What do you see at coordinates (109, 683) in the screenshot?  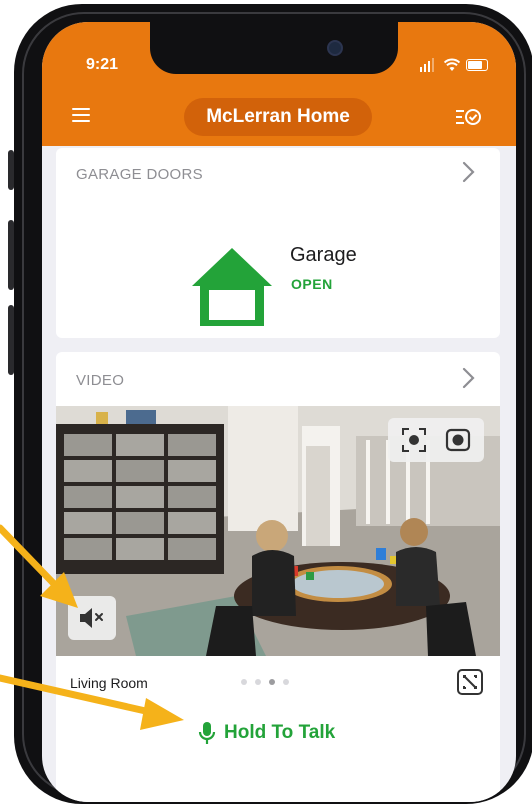 I see `camera-name: Living Room` at bounding box center [109, 683].